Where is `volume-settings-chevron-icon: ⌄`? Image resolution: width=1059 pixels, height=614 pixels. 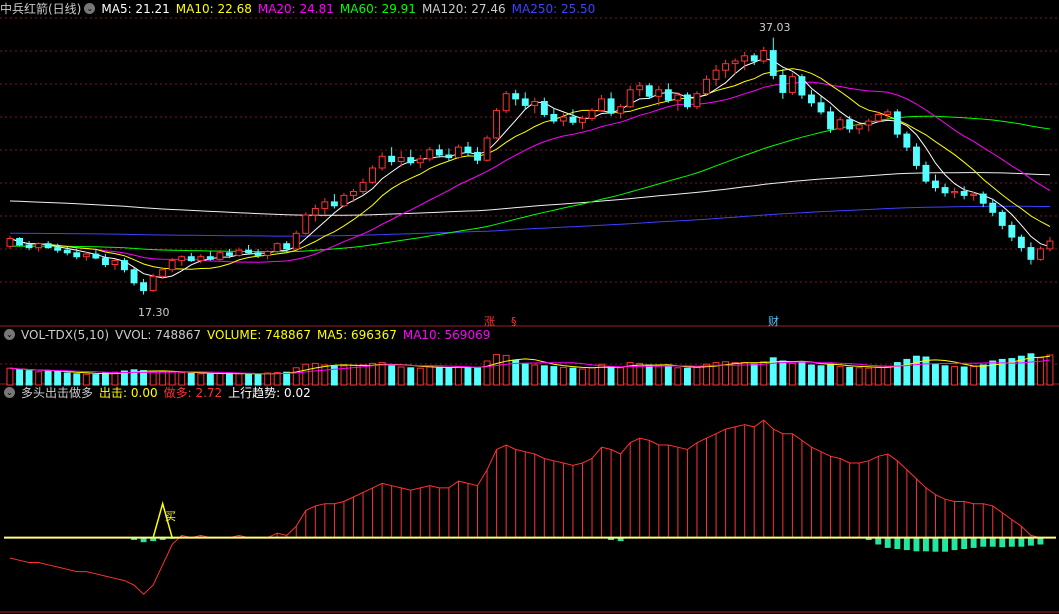 volume-settings-chevron-icon: ⌄ is located at coordinates (9, 334).